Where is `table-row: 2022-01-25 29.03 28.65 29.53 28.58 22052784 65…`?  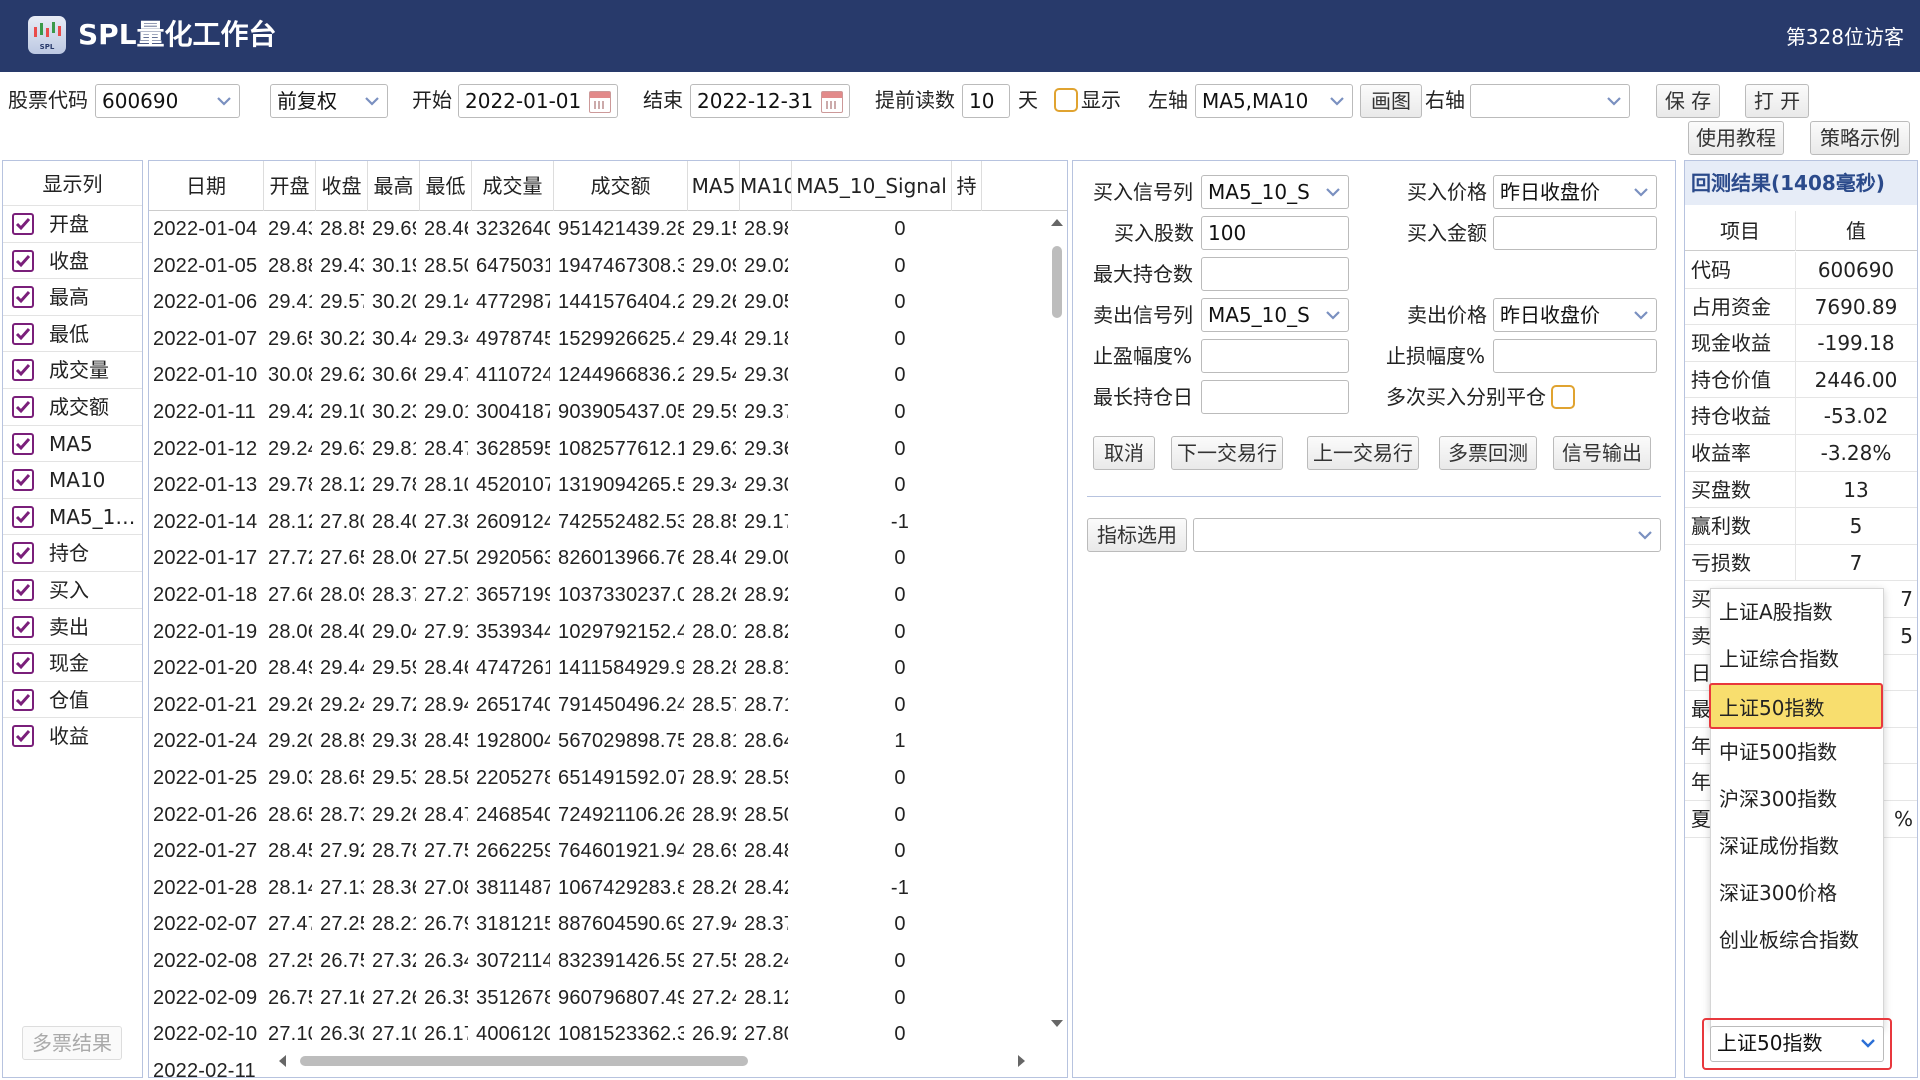 table-row: 2022-01-25 29.03 28.65 29.53 28.58 22052784 65… is located at coordinates (599, 778).